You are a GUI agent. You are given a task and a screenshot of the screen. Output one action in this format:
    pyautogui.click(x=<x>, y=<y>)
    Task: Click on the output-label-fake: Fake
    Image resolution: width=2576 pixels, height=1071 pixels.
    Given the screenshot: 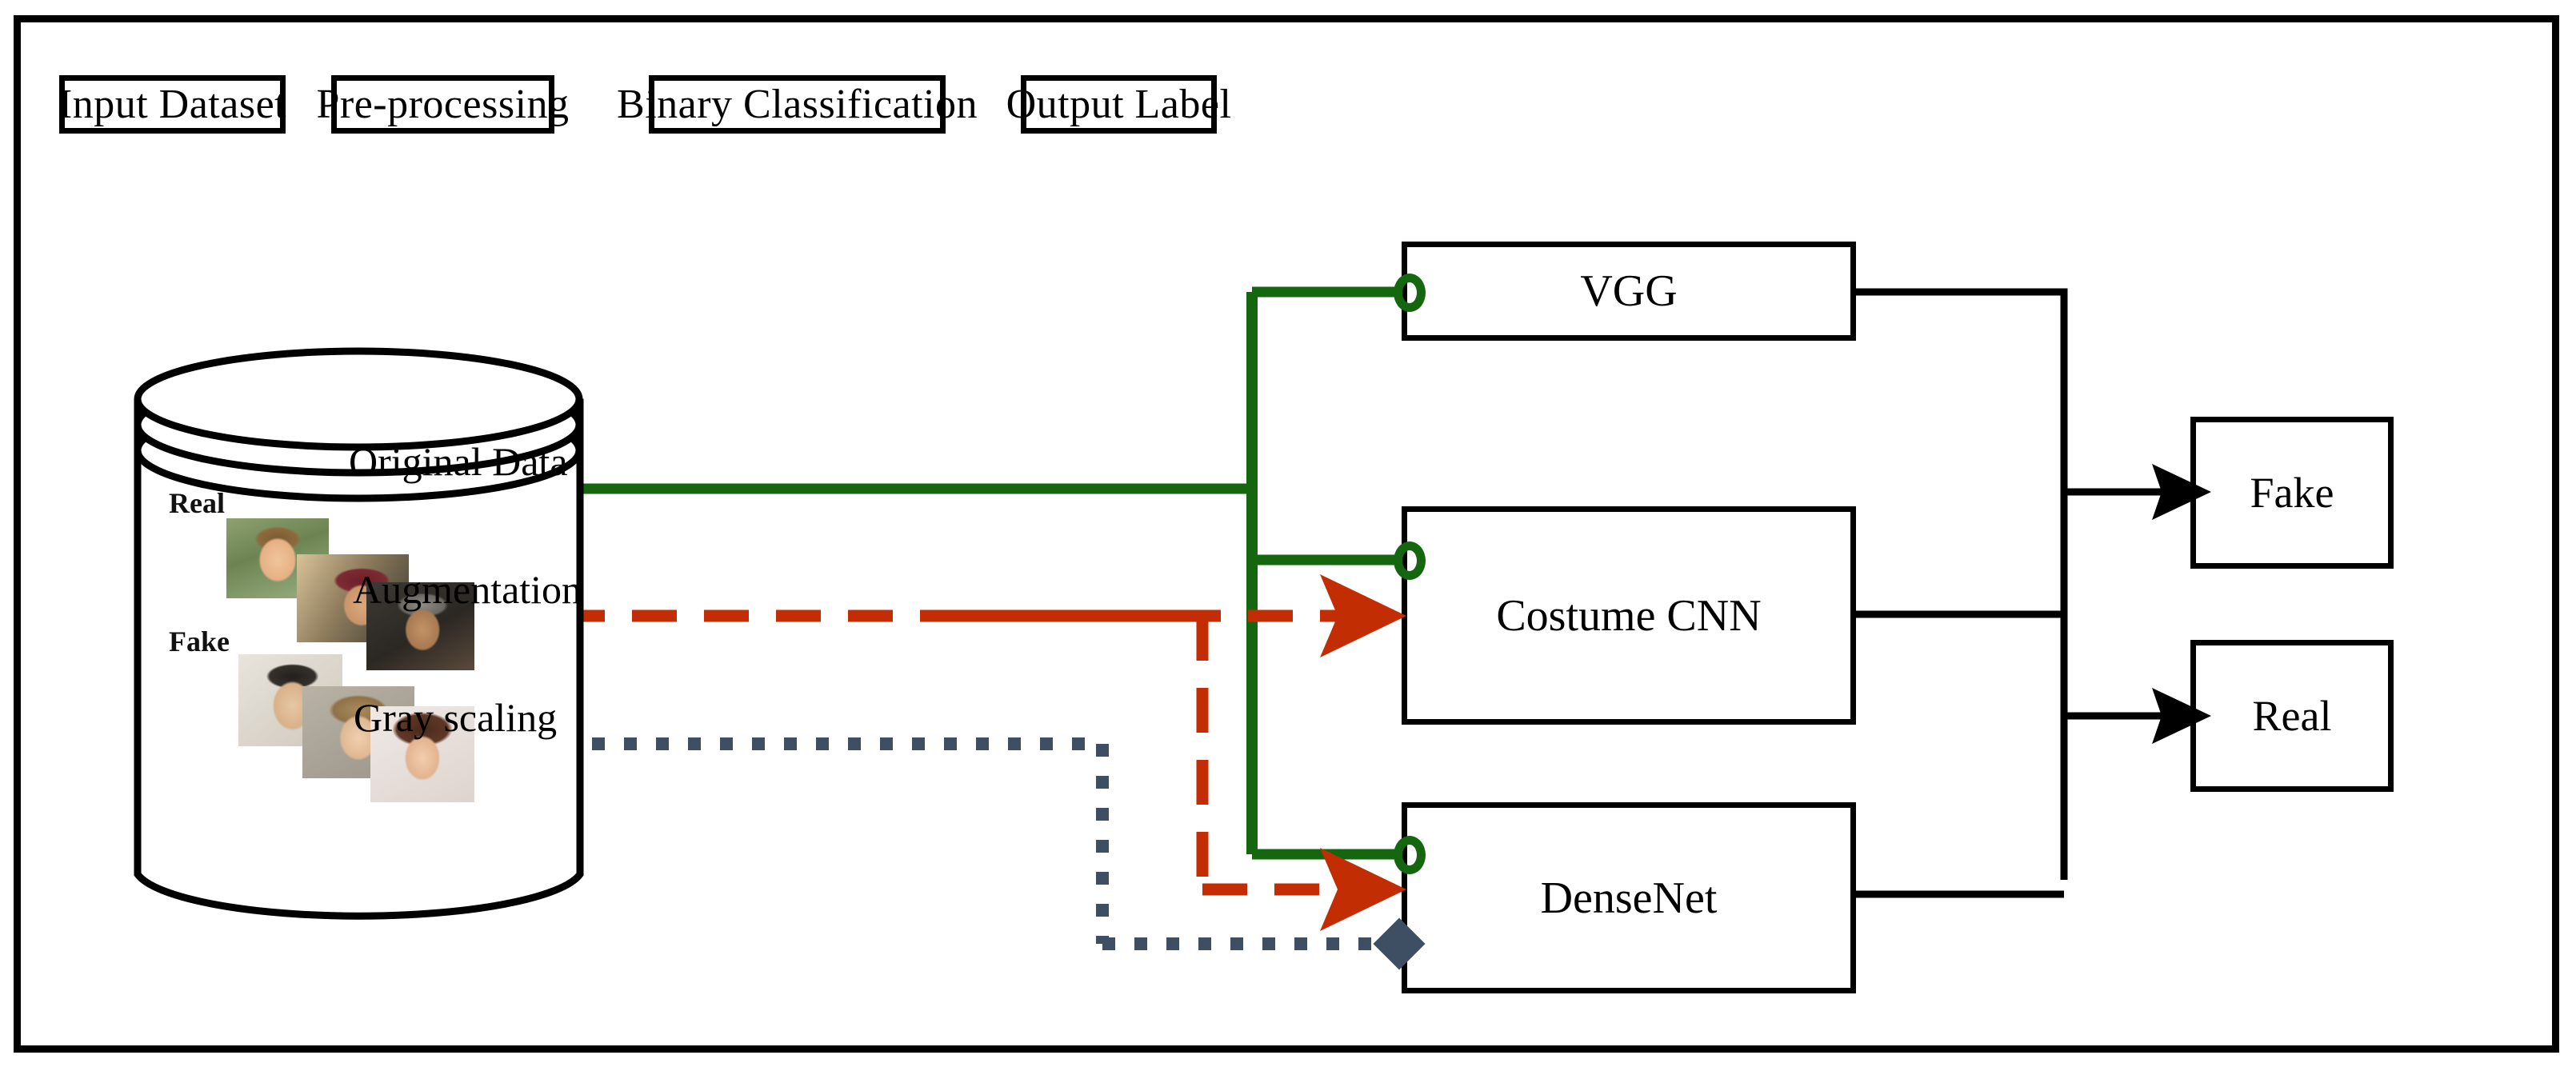 What is the action you would take?
    pyautogui.click(x=2292, y=493)
    